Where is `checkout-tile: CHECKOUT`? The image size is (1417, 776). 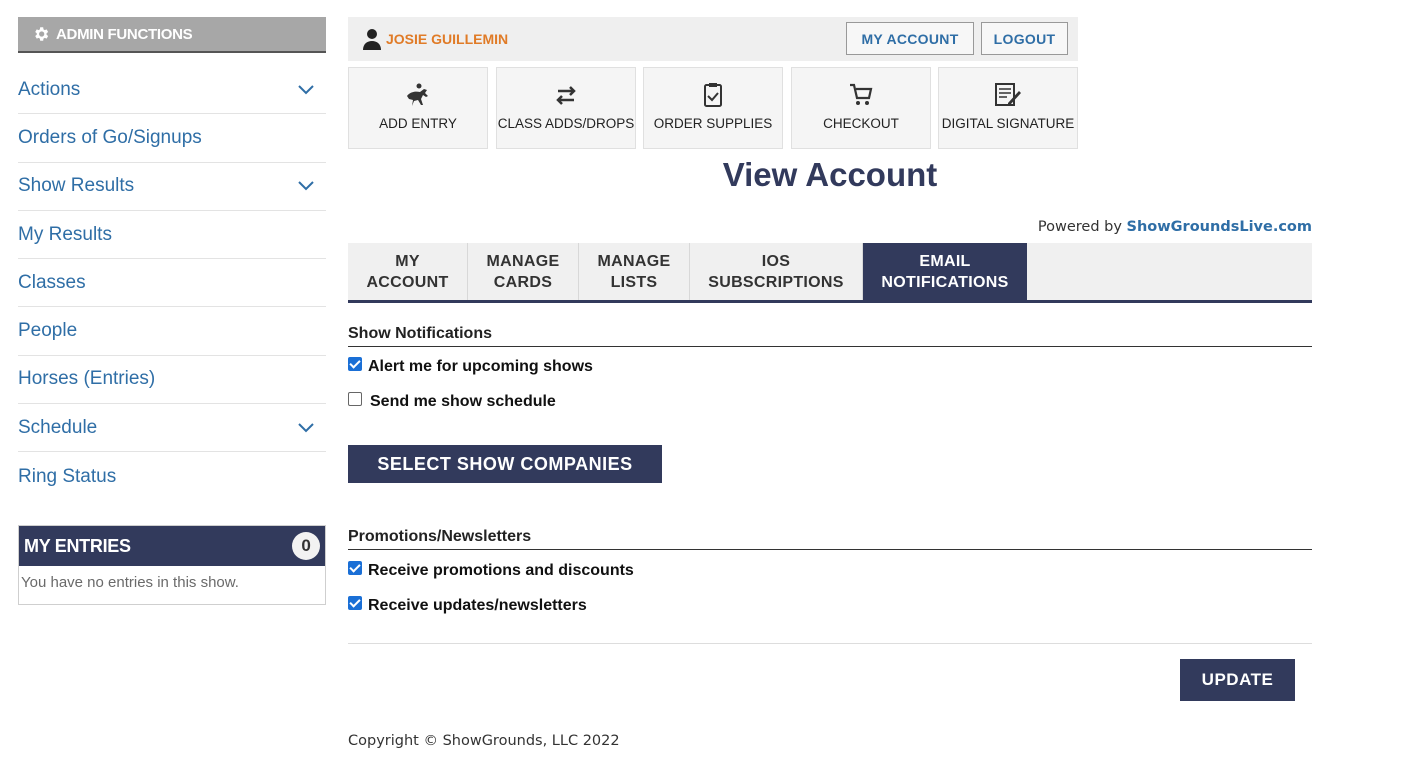 checkout-tile: CHECKOUT is located at coordinates (861, 108).